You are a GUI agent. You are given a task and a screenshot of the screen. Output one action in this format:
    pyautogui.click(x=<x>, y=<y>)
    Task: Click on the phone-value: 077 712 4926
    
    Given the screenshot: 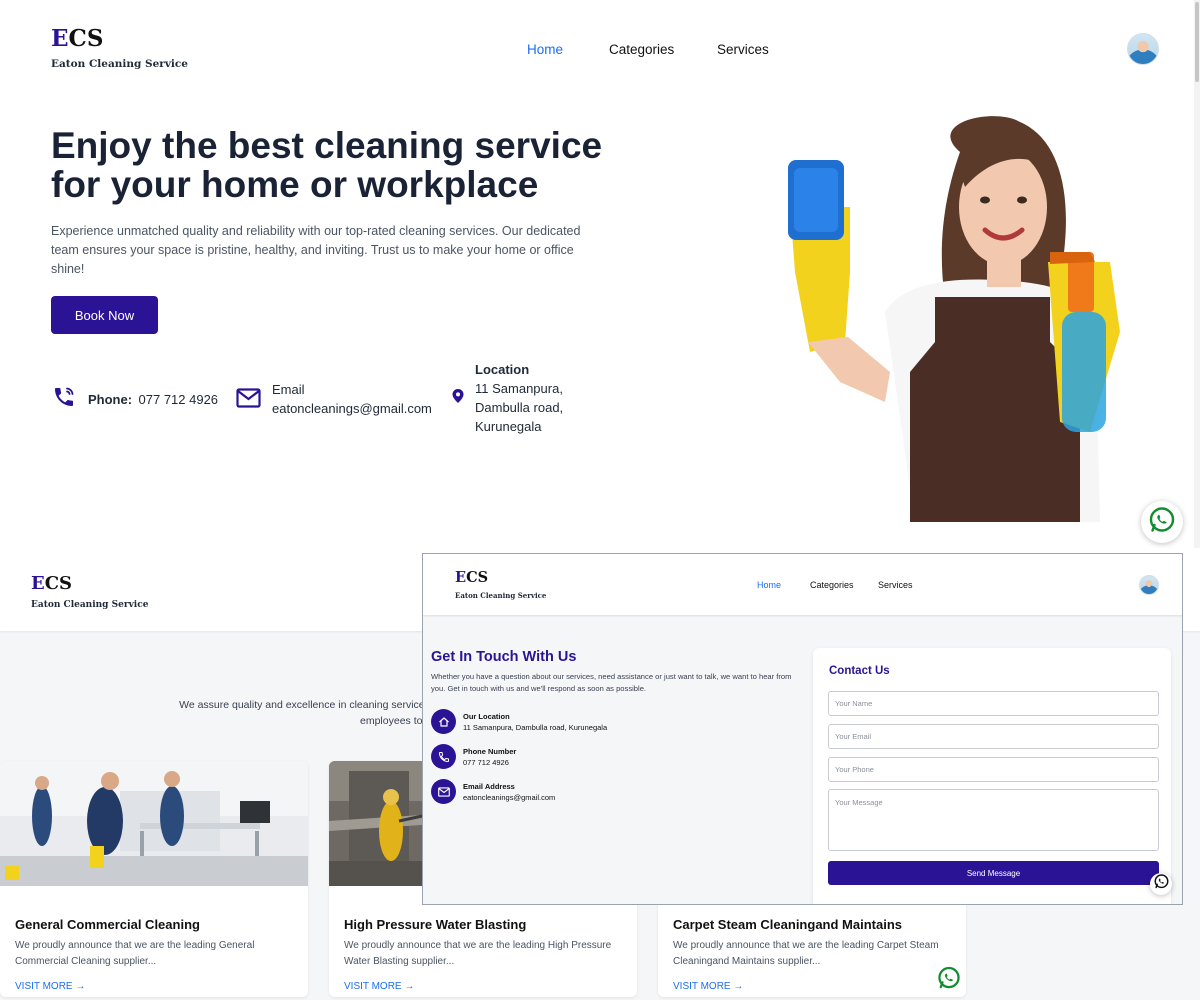 What is the action you would take?
    pyautogui.click(x=178, y=399)
    